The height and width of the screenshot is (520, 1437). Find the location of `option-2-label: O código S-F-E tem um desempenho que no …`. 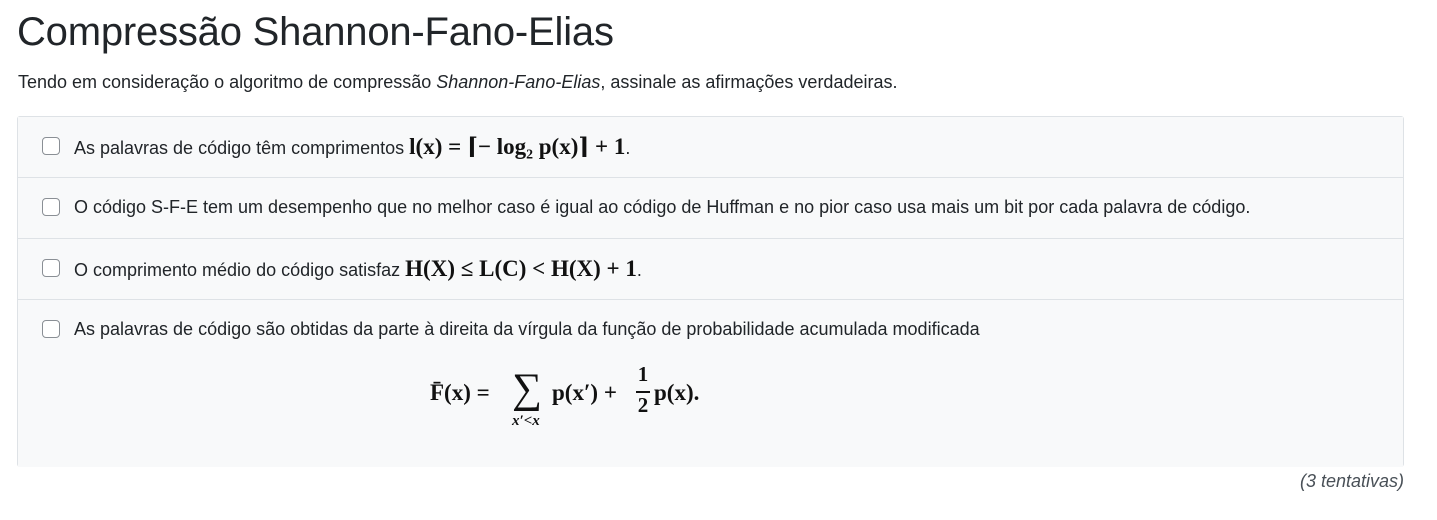

option-2-label: O código S-F-E tem um desempenho que no … is located at coordinates (662, 207).